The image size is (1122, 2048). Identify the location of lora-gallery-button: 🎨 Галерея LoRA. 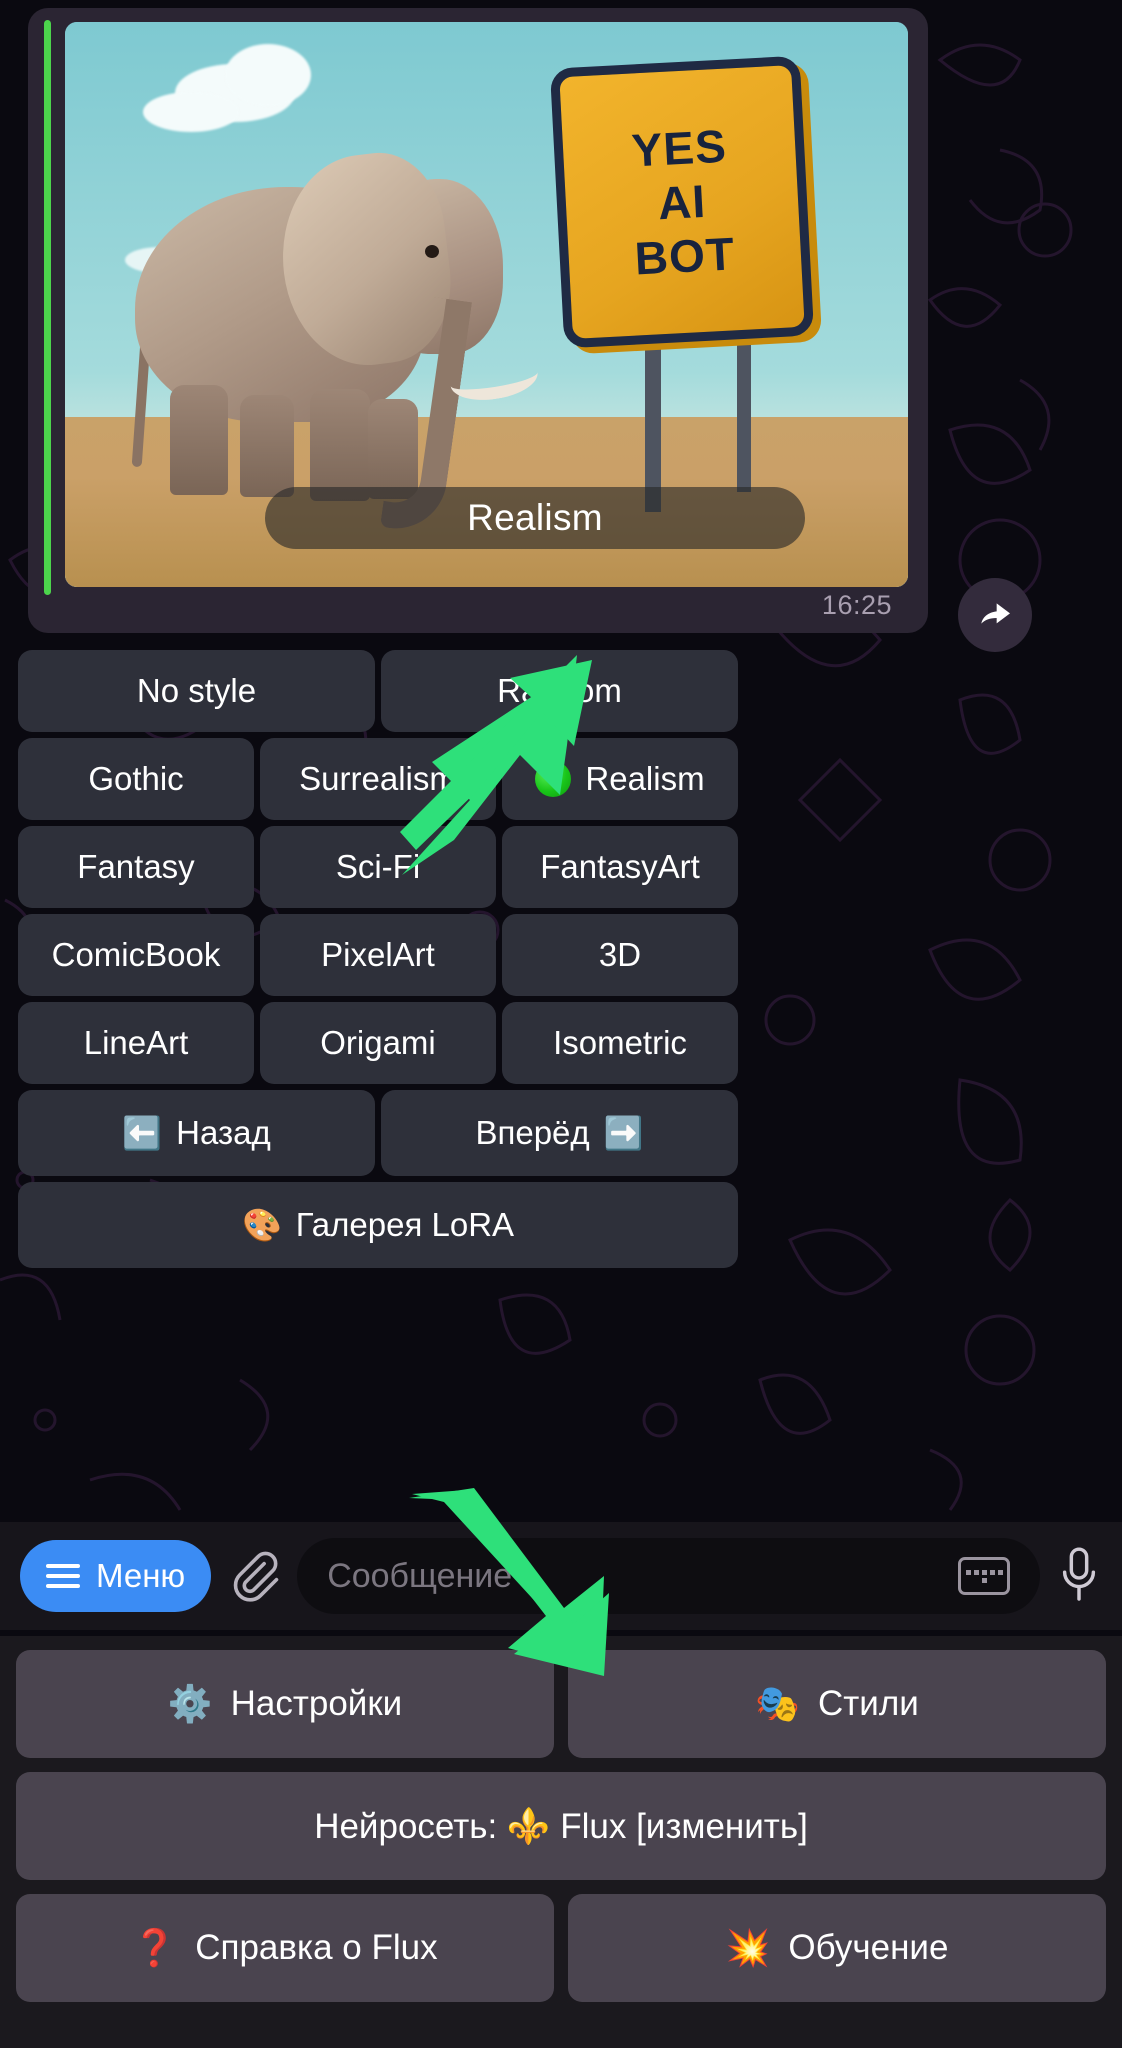
(378, 1225).